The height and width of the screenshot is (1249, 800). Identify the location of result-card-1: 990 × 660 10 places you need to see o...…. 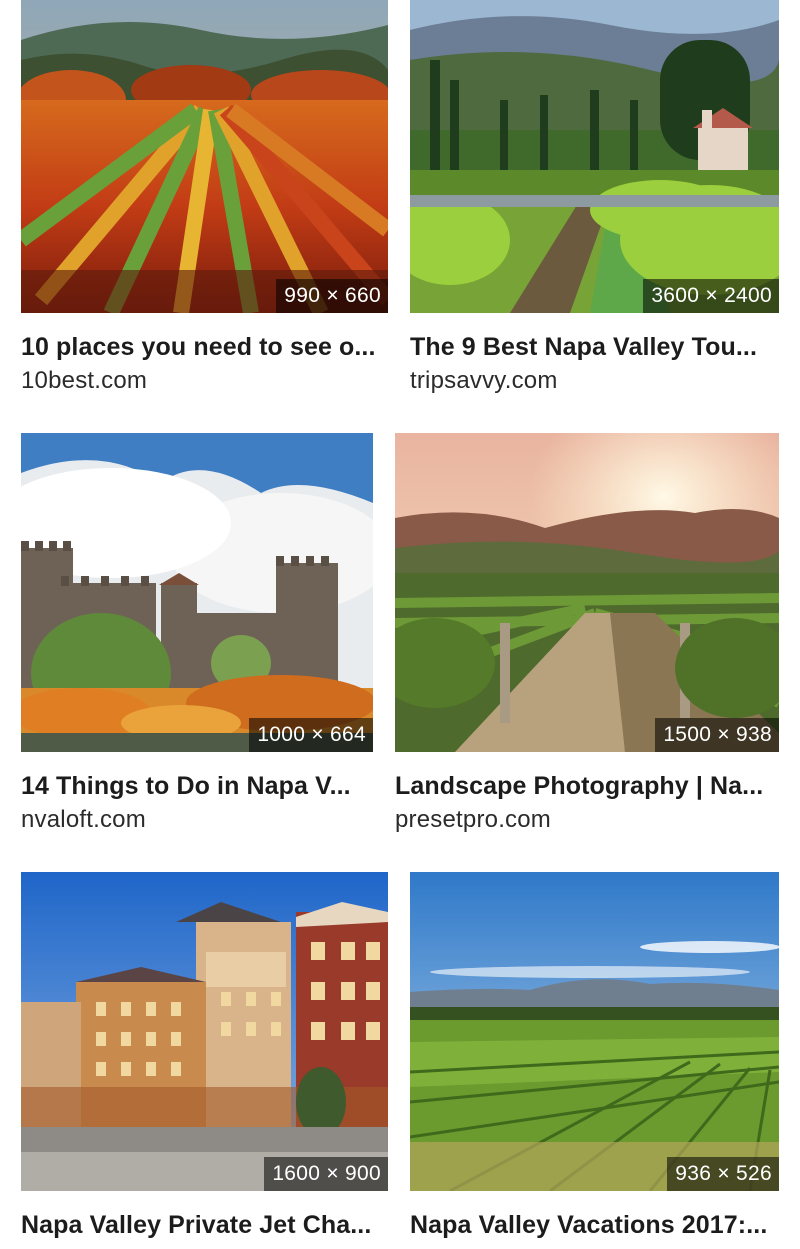
(204, 200).